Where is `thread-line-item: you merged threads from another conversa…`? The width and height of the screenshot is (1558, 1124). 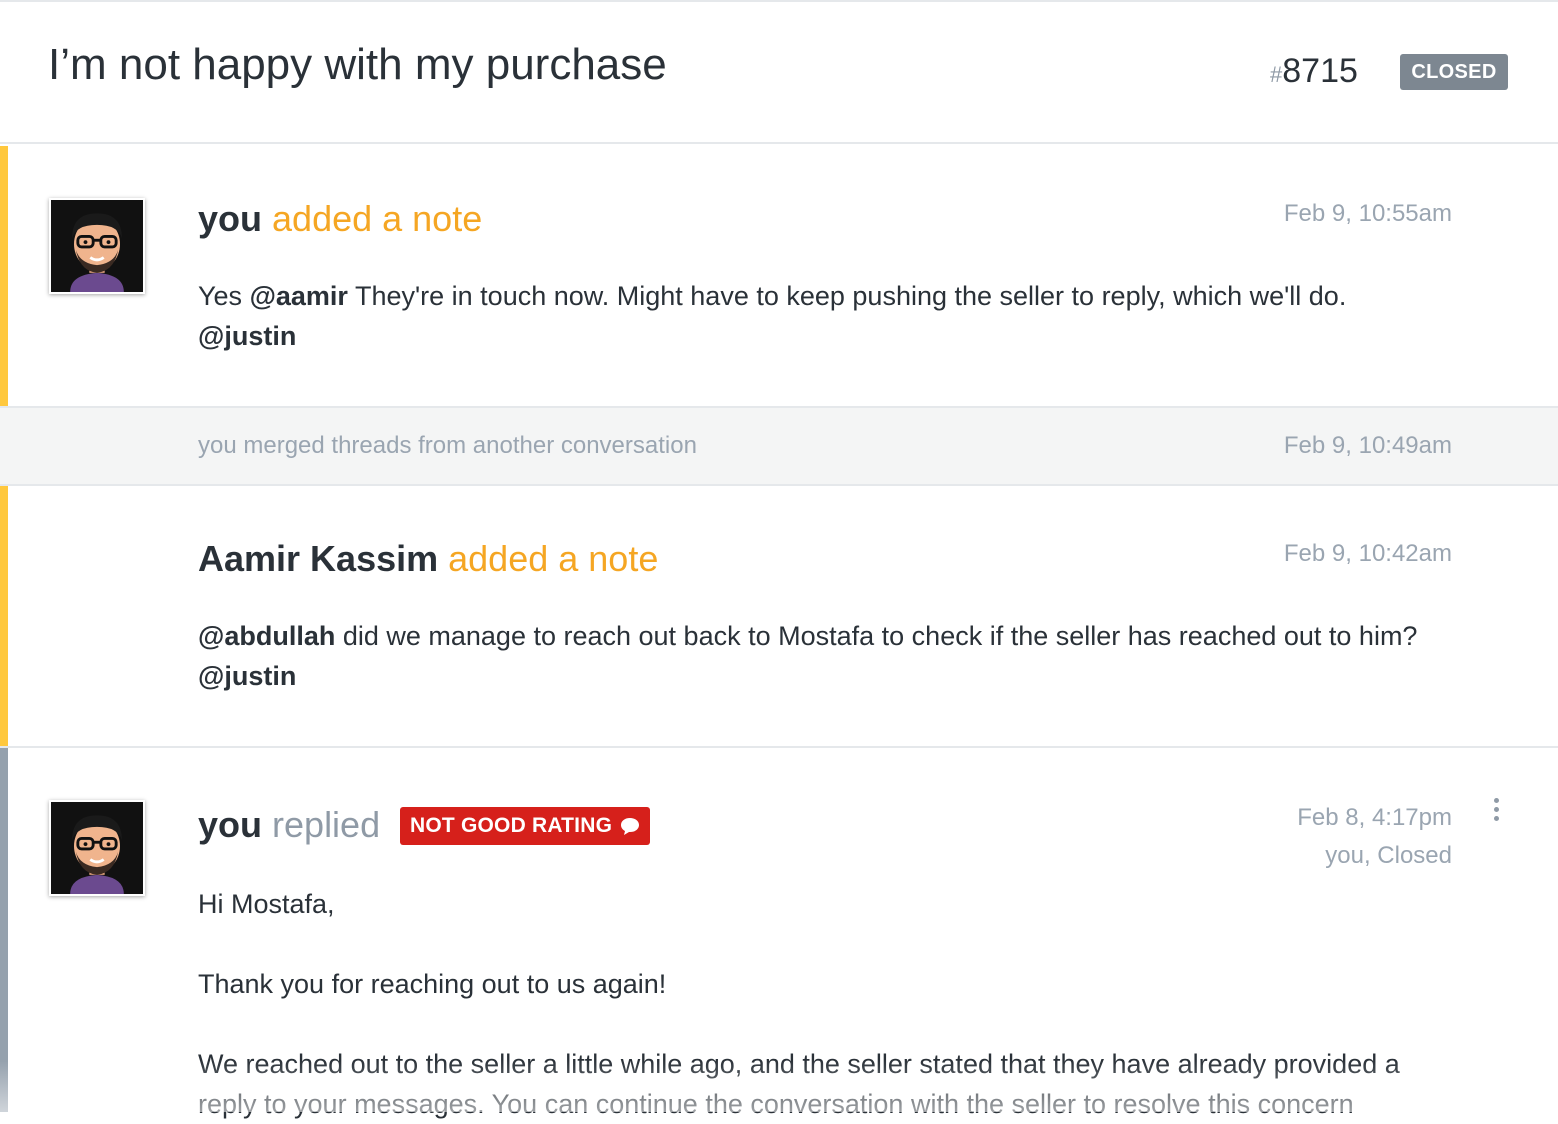
thread-line-item: you merged threads from another conversa… is located at coordinates (779, 446).